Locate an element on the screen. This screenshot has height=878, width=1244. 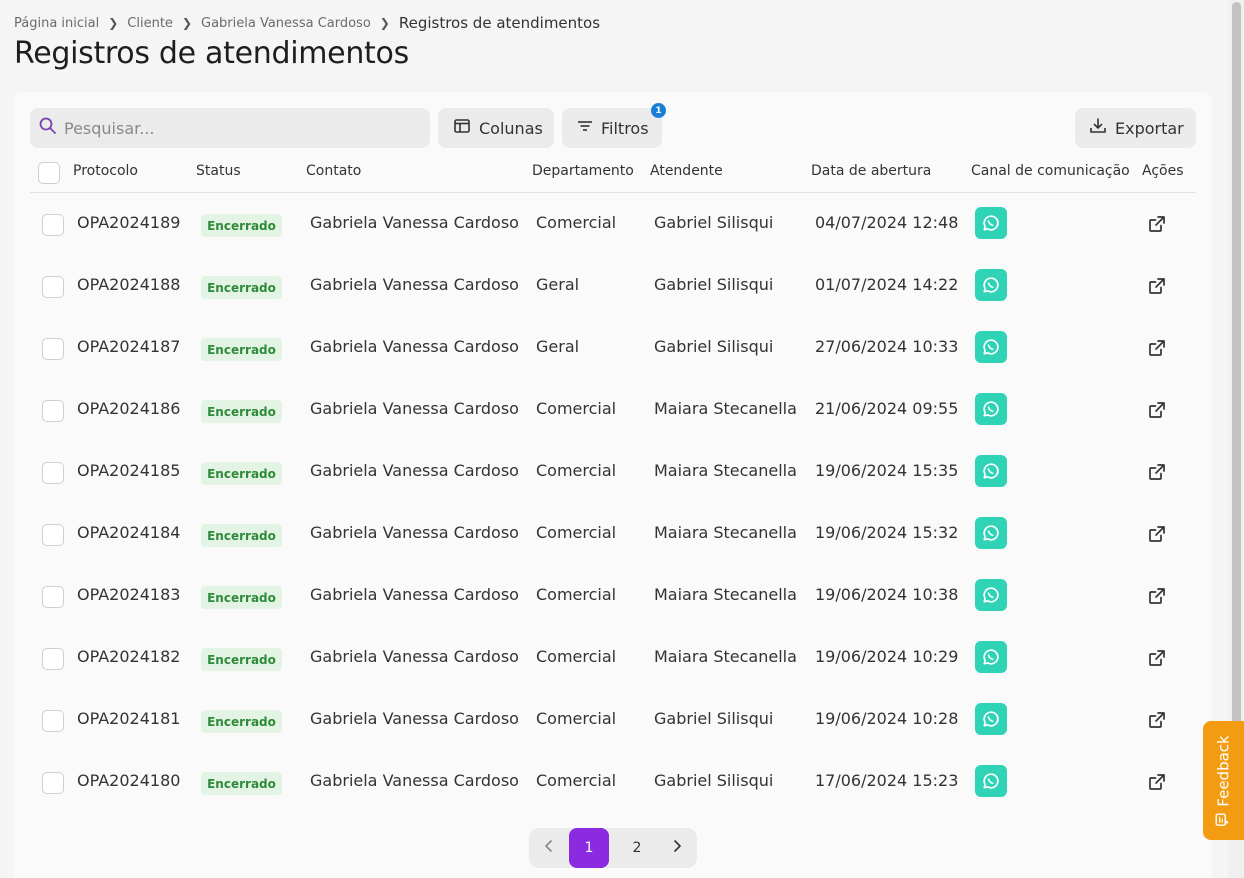
protocol-cell: OPA2024187 is located at coordinates (129, 346).